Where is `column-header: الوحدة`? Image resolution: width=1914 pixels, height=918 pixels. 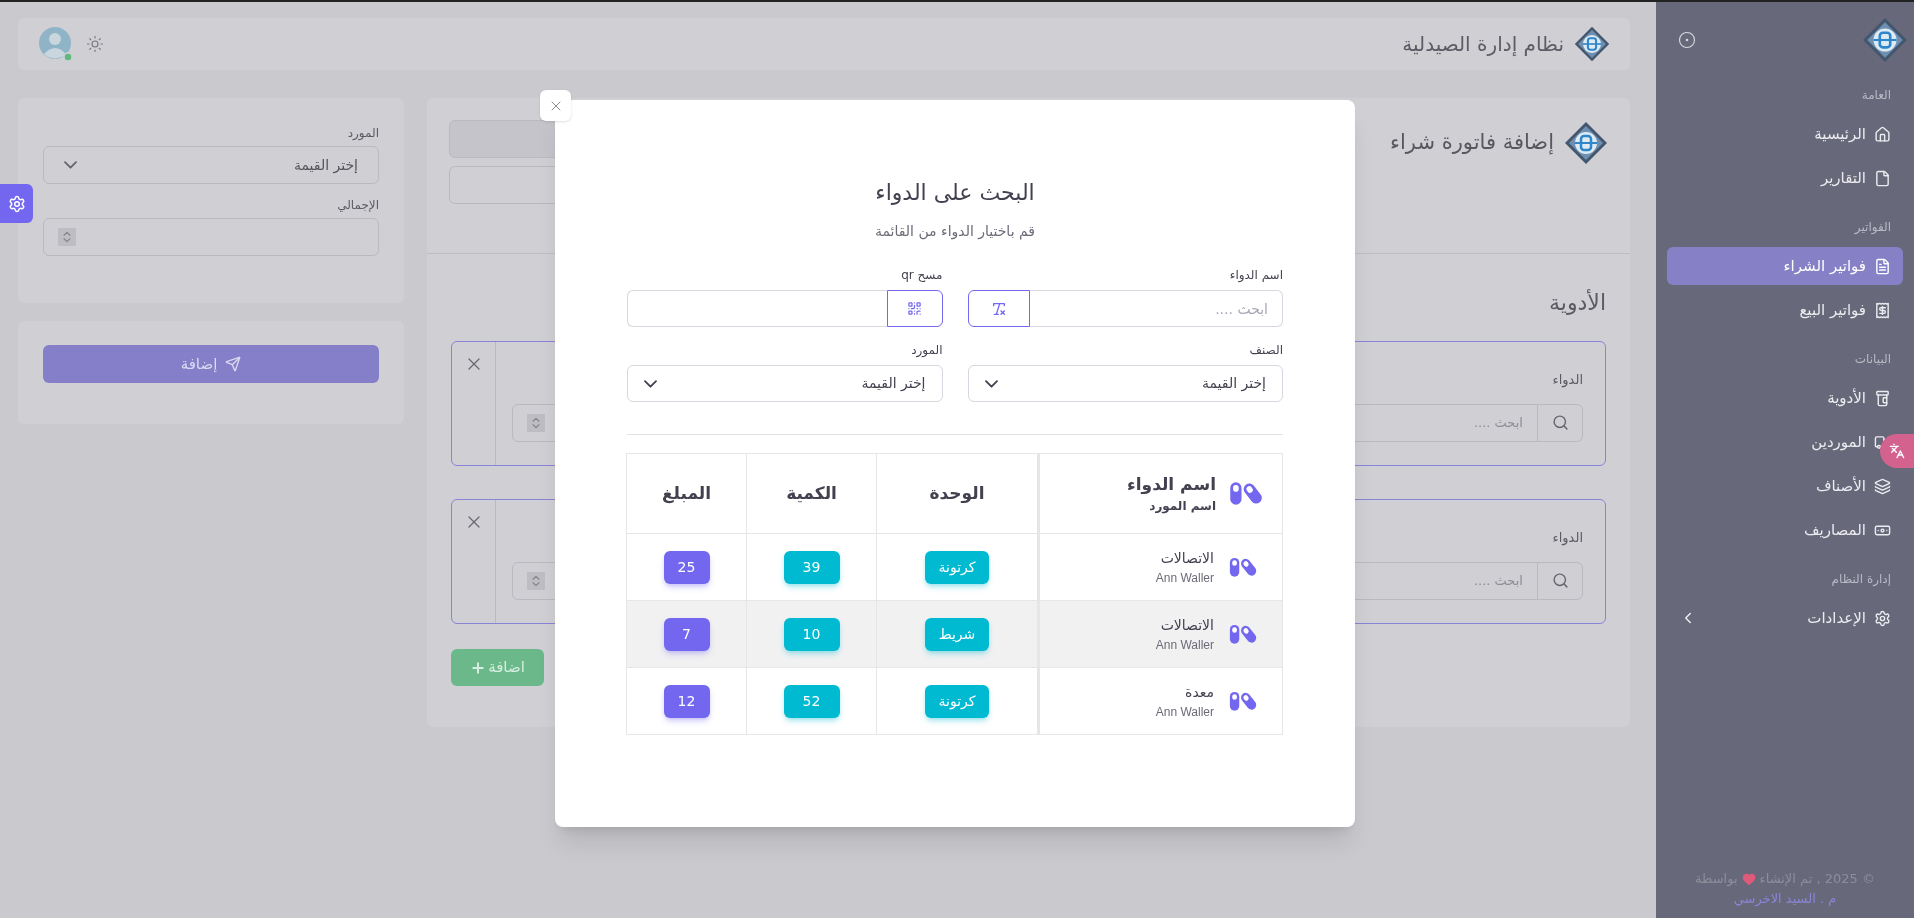 column-header: الوحدة is located at coordinates (957, 493).